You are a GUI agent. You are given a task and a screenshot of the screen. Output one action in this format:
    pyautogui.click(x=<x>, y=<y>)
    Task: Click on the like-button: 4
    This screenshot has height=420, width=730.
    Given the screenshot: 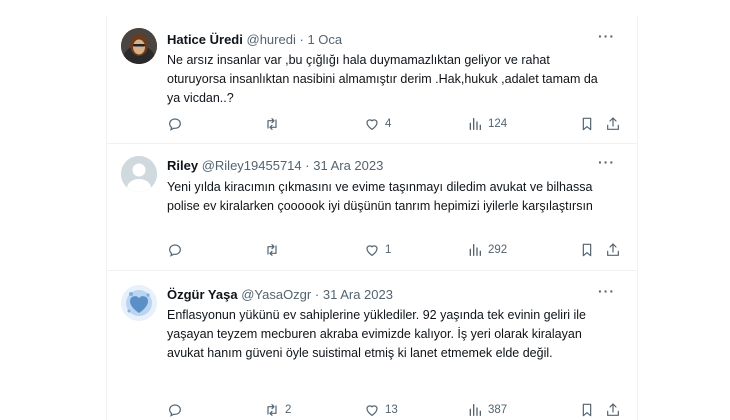 What is the action you would take?
    pyautogui.click(x=377, y=124)
    